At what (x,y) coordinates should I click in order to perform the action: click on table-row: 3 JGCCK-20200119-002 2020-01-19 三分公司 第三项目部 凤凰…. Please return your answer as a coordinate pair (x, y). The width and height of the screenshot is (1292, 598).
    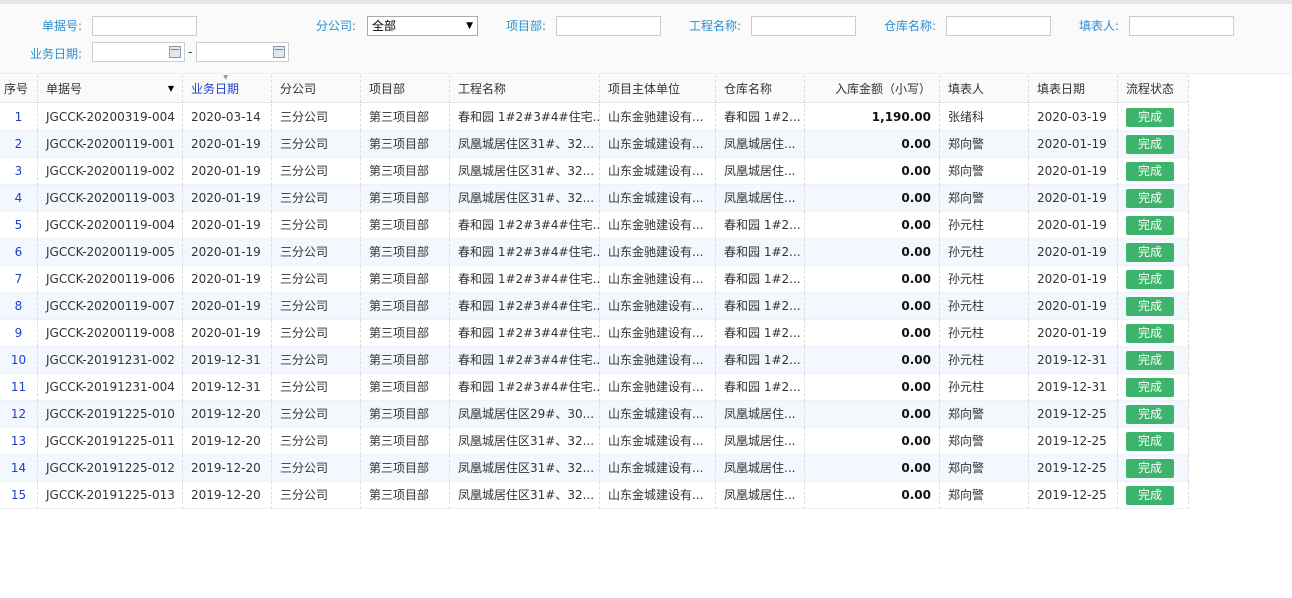
    Looking at the image, I should click on (594, 171).